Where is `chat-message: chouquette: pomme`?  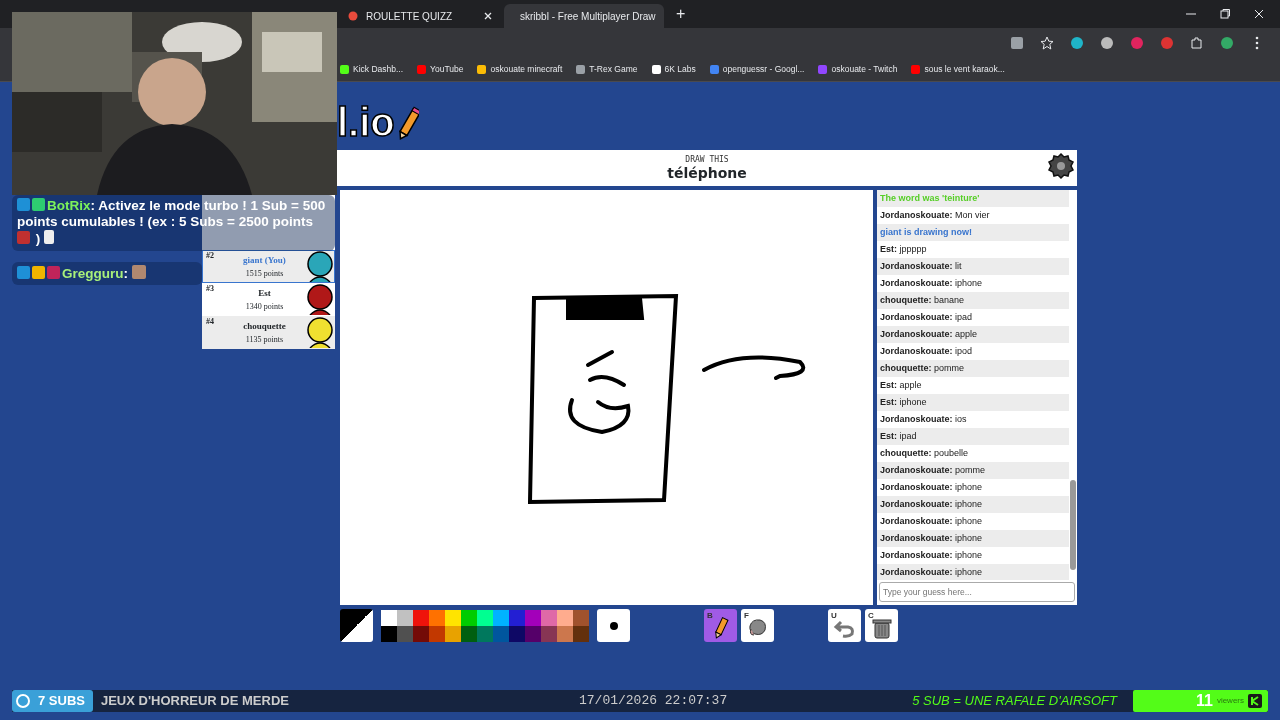
chat-message: chouquette: pomme is located at coordinates (973, 368).